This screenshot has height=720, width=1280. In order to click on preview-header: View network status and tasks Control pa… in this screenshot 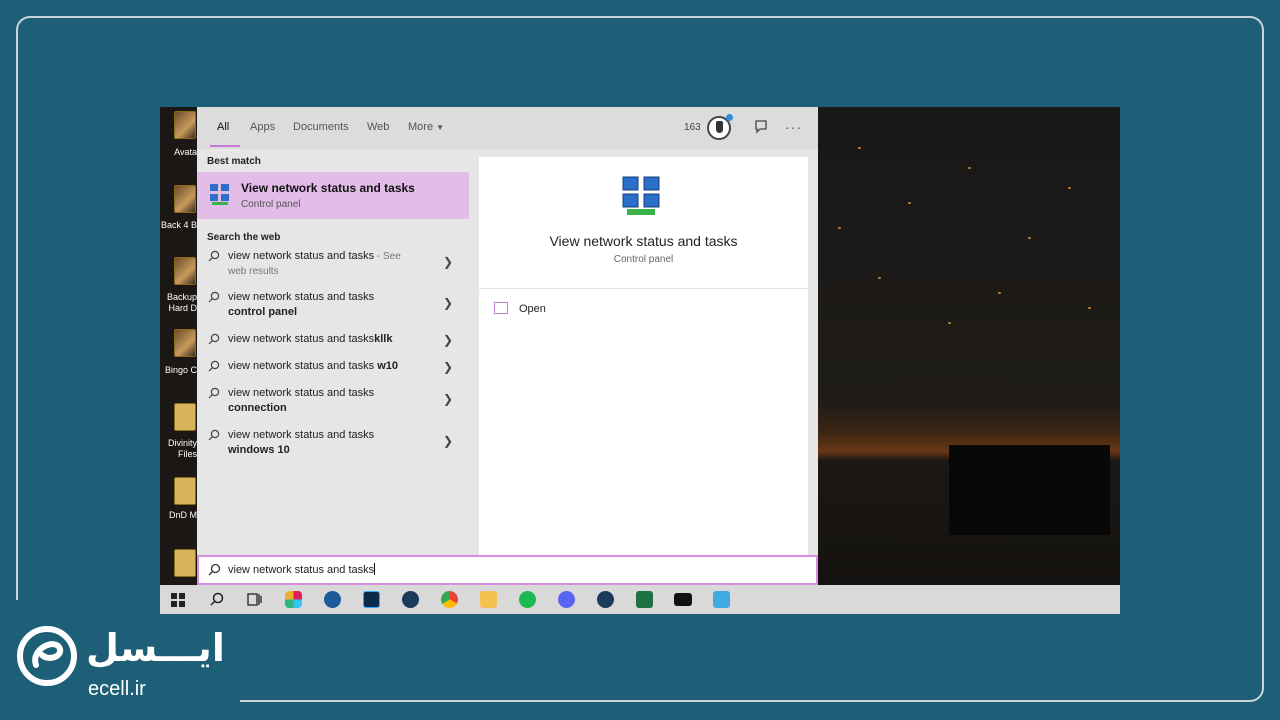, I will do `click(643, 223)`.